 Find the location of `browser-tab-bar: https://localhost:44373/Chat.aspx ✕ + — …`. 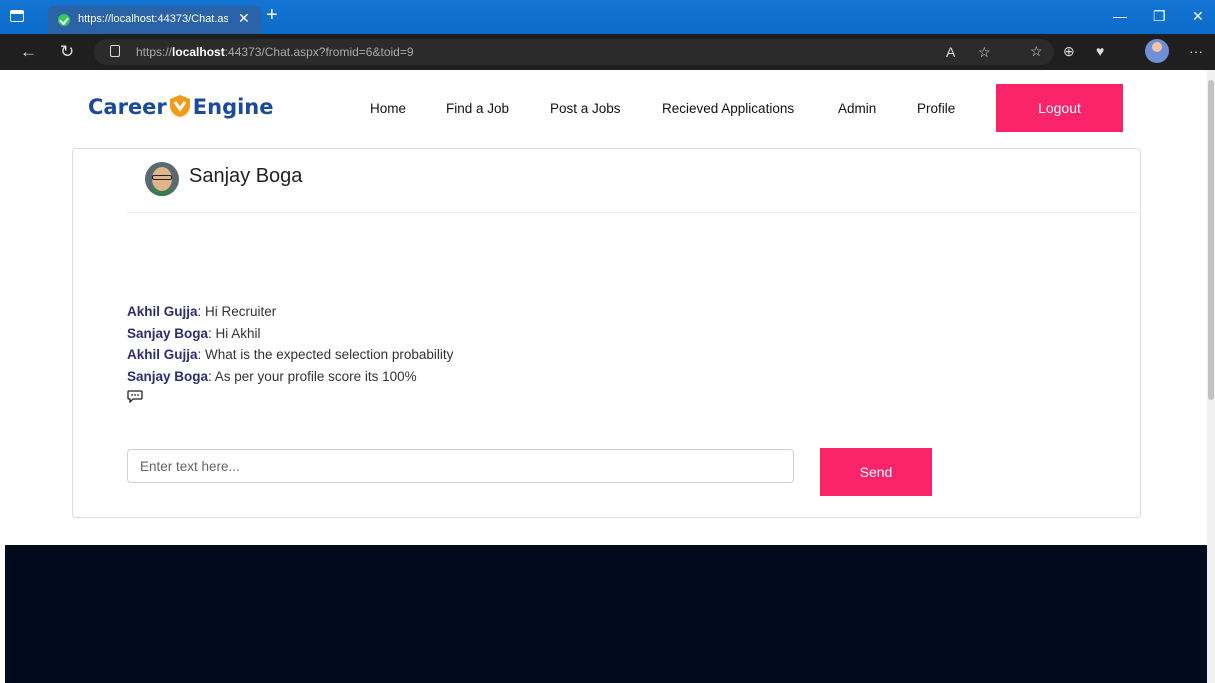

browser-tab-bar: https://localhost:44373/Chat.aspx ✕ + — … is located at coordinates (607, 17).